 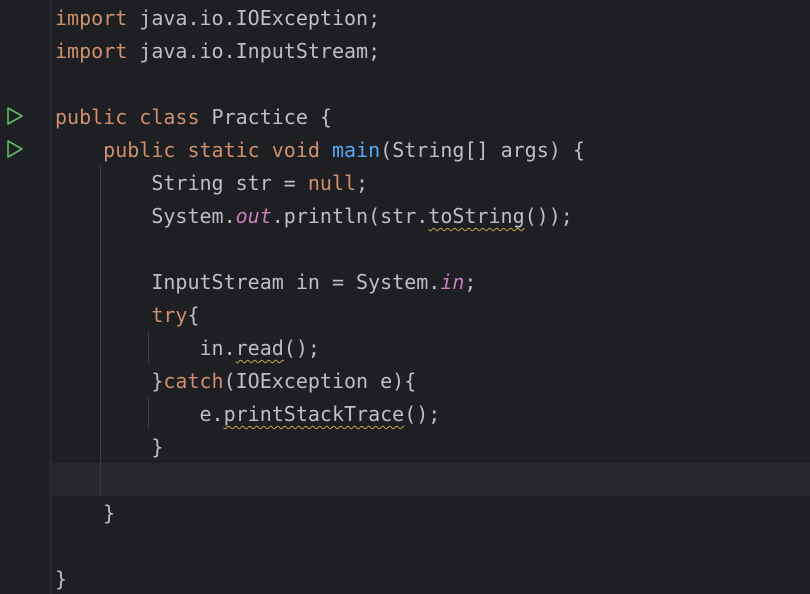 What do you see at coordinates (193, 381) in the screenshot?
I see `keyword: catch` at bounding box center [193, 381].